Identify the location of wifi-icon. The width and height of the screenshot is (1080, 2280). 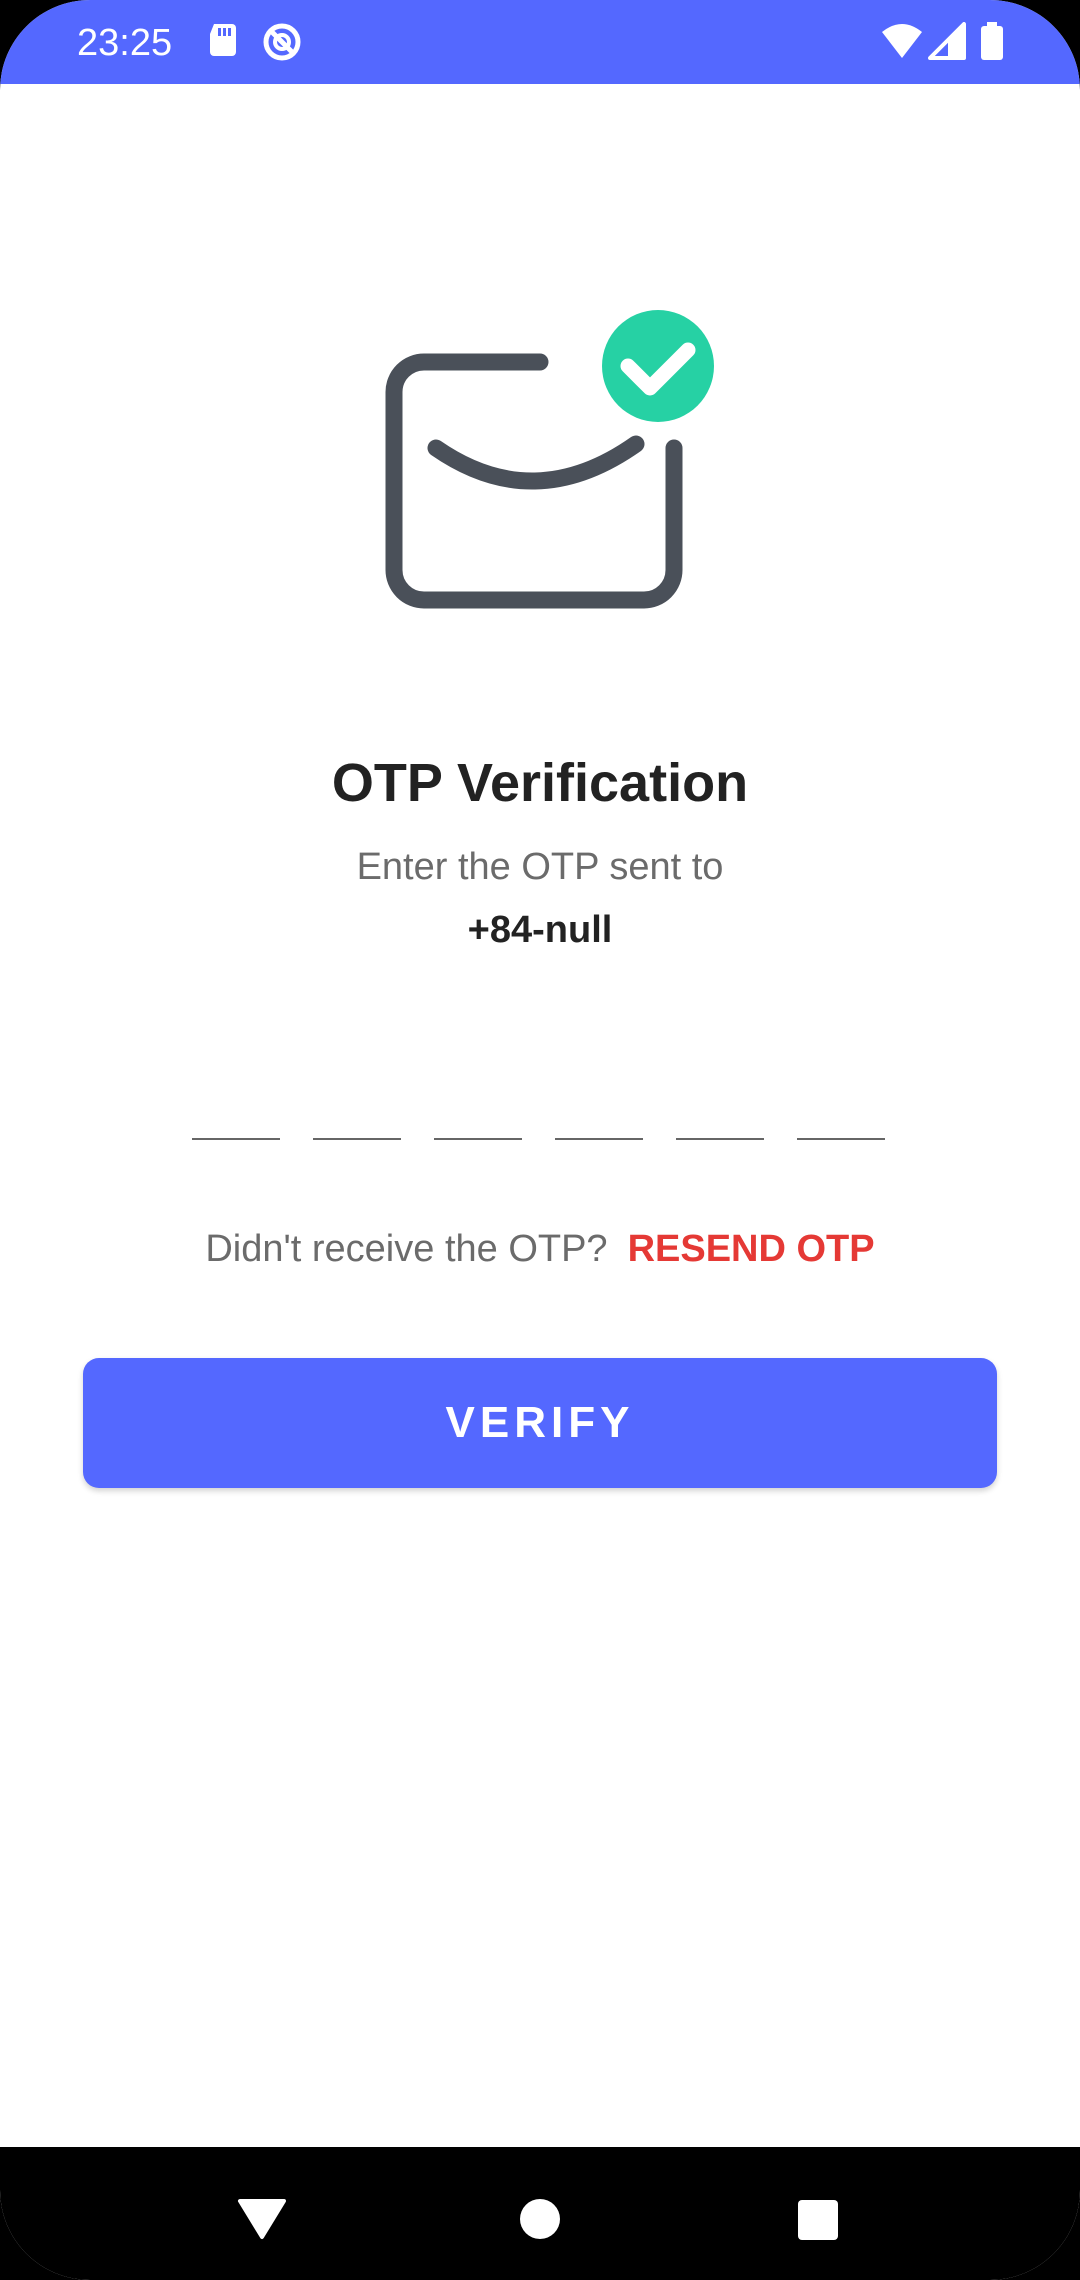
(902, 43).